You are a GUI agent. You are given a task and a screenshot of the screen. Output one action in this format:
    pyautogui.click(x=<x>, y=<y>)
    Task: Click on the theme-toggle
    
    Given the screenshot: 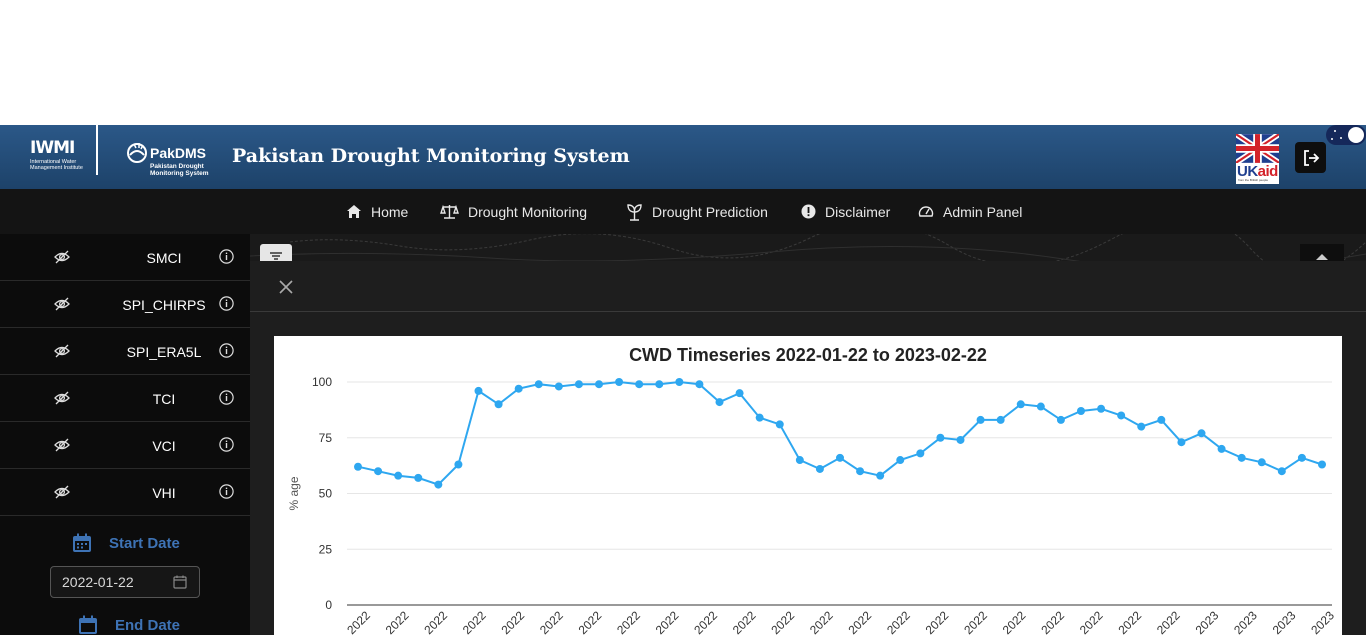 What is the action you would take?
    pyautogui.click(x=1346, y=135)
    